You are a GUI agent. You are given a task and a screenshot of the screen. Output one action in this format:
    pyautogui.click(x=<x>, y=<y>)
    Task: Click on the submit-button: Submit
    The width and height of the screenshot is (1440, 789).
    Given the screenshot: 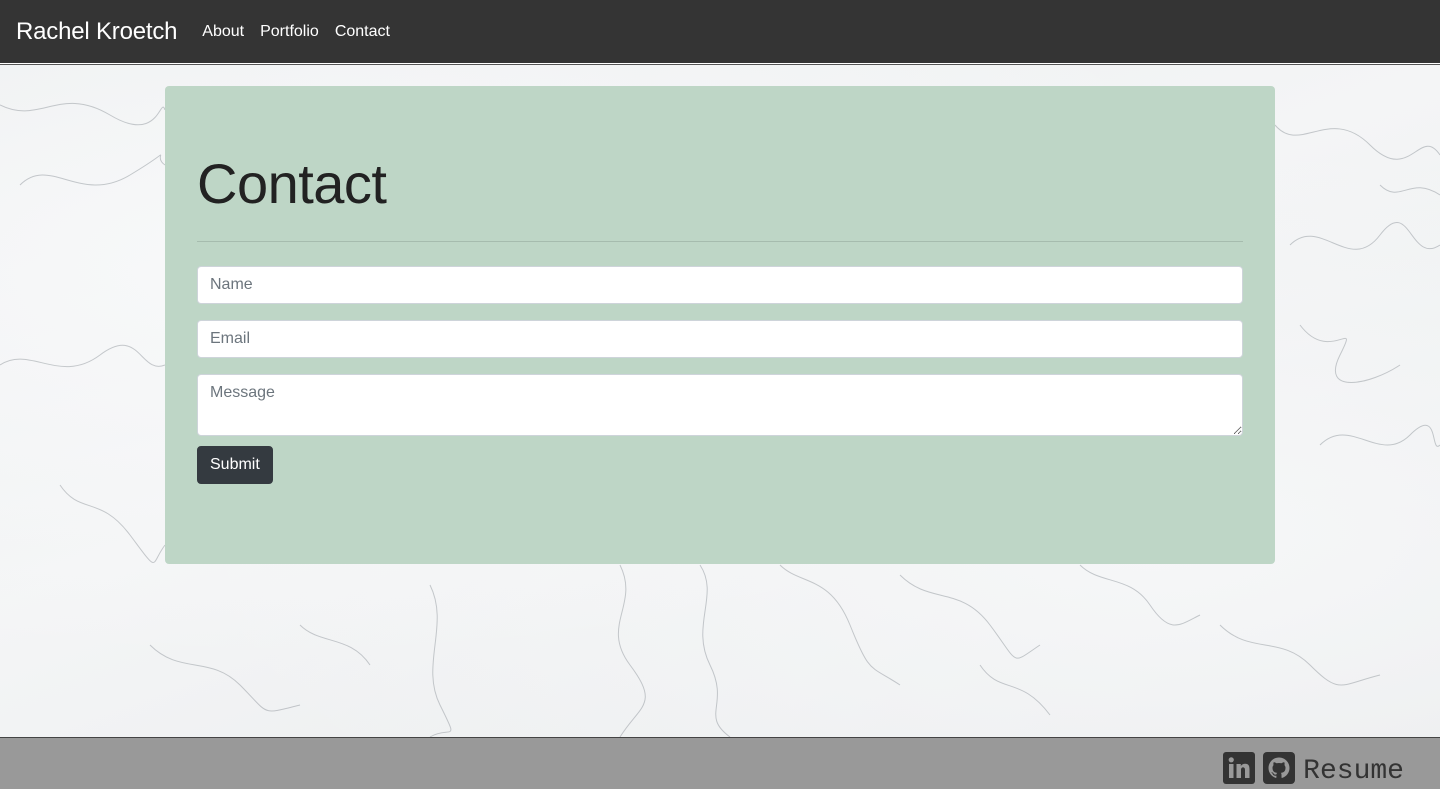 What is the action you would take?
    pyautogui.click(x=235, y=465)
    